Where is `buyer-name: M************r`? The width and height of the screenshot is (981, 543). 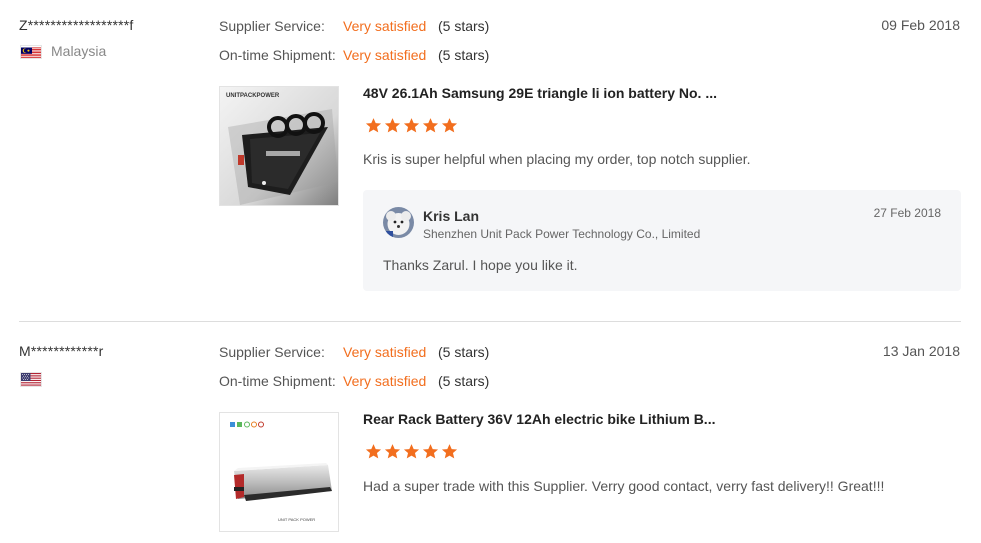 buyer-name: M************r is located at coordinates (61, 351).